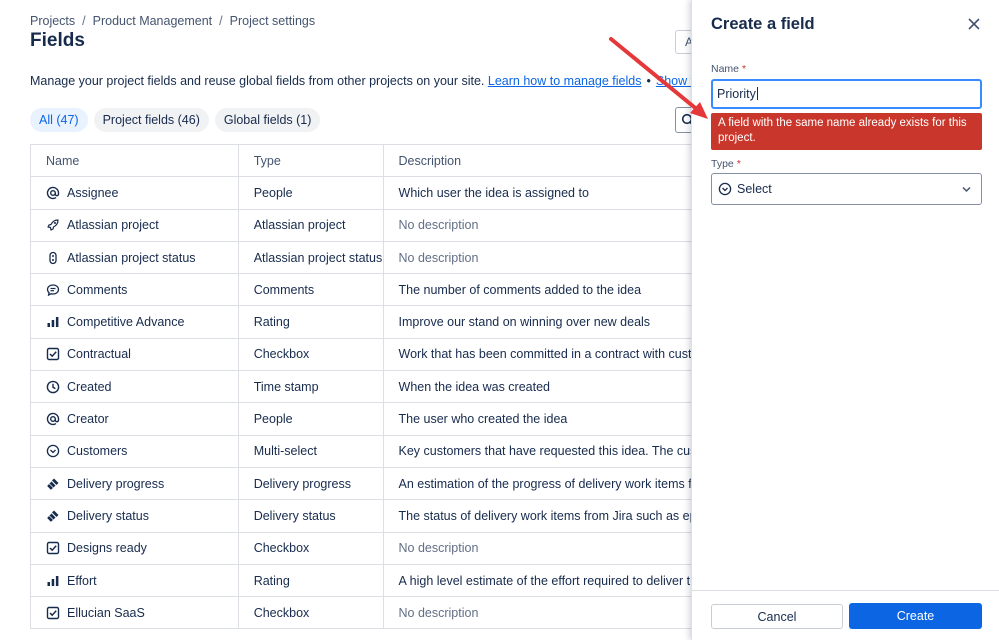 The image size is (999, 640). Describe the element at coordinates (97, 289) in the screenshot. I see `field-name: Comments` at that location.